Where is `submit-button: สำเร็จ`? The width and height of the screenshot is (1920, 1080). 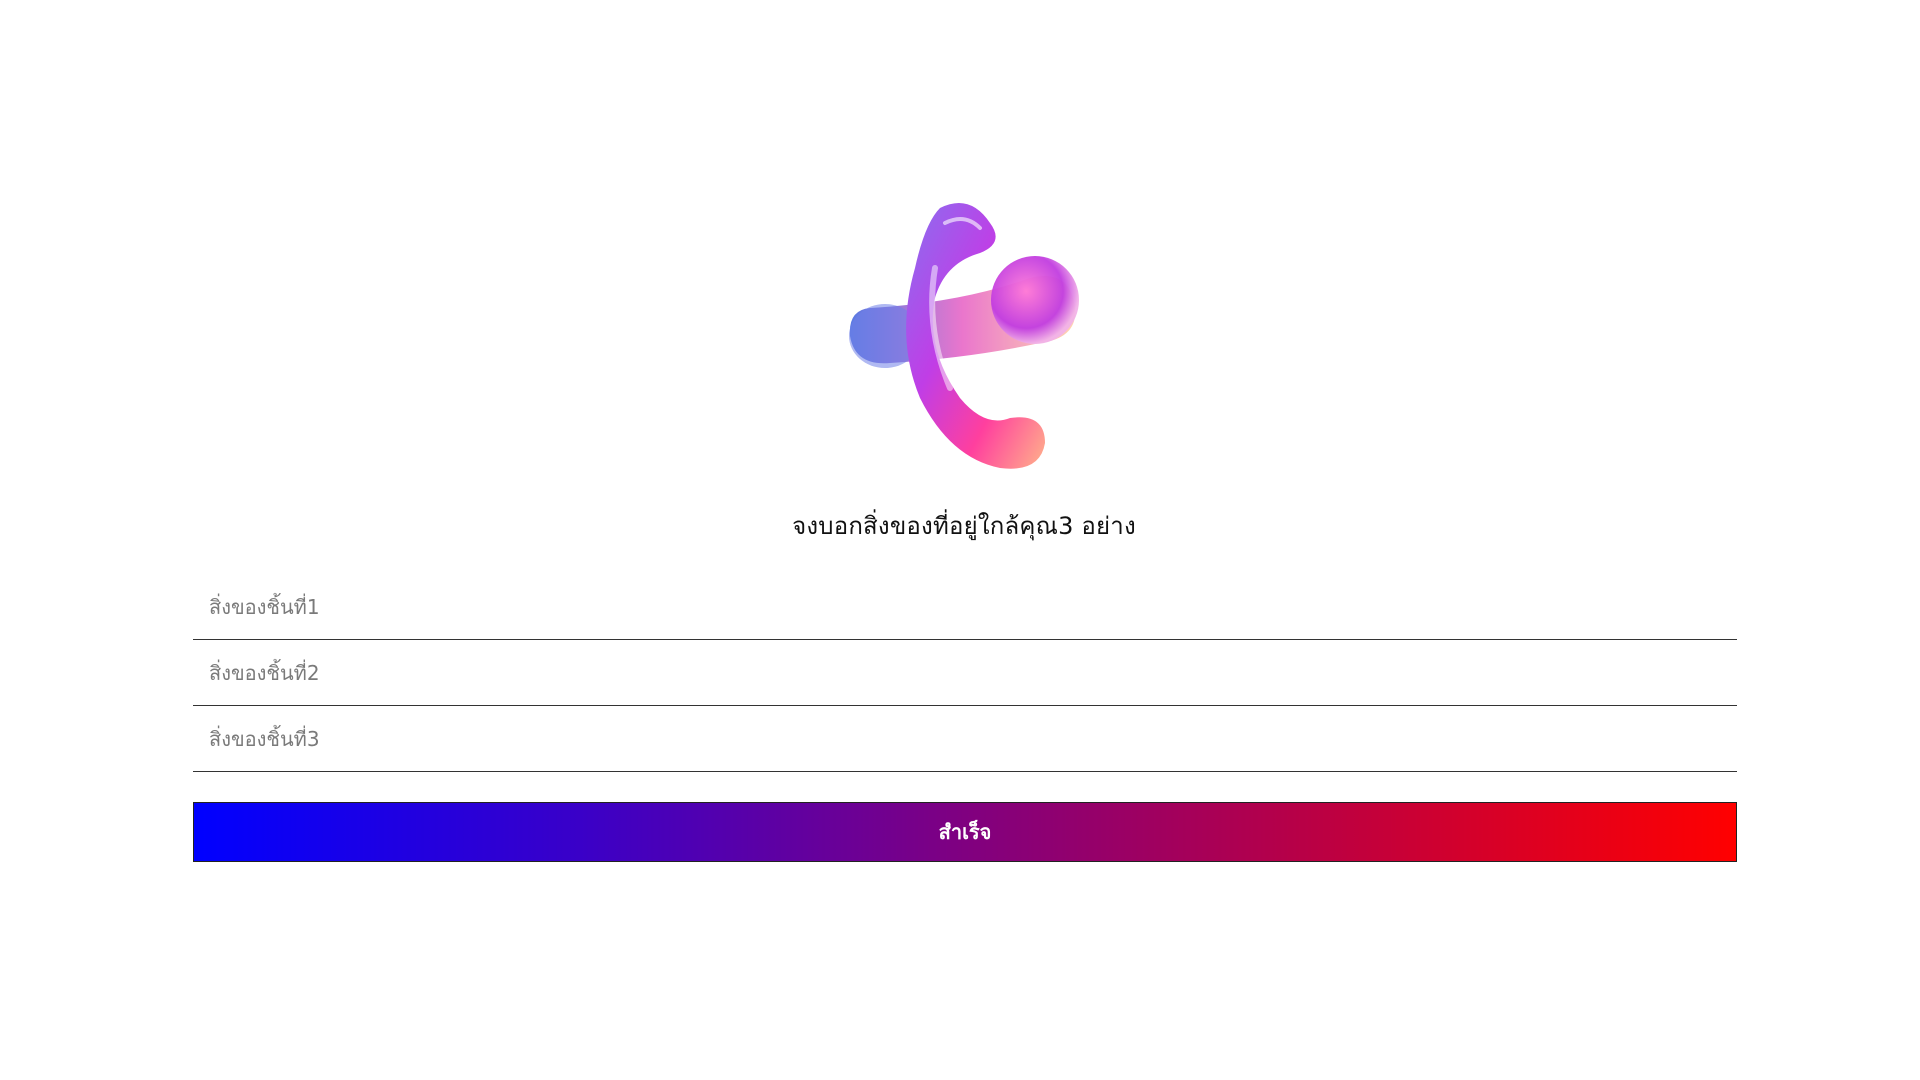
submit-button: สำเร็จ is located at coordinates (965, 832).